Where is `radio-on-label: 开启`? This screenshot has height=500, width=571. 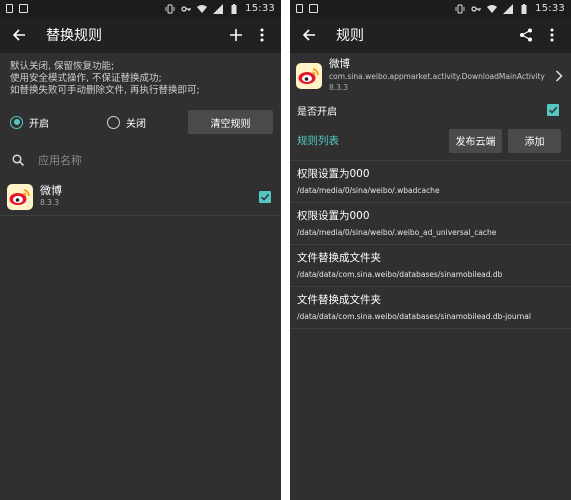
radio-on-label: 开启 is located at coordinates (39, 124).